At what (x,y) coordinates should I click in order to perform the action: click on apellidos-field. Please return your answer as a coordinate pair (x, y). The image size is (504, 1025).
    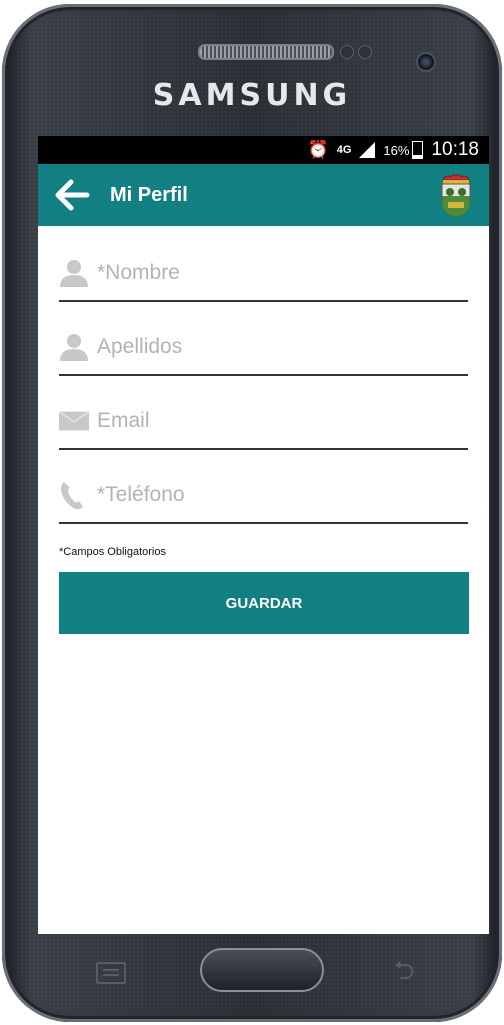
    Looking at the image, I should click on (263, 339).